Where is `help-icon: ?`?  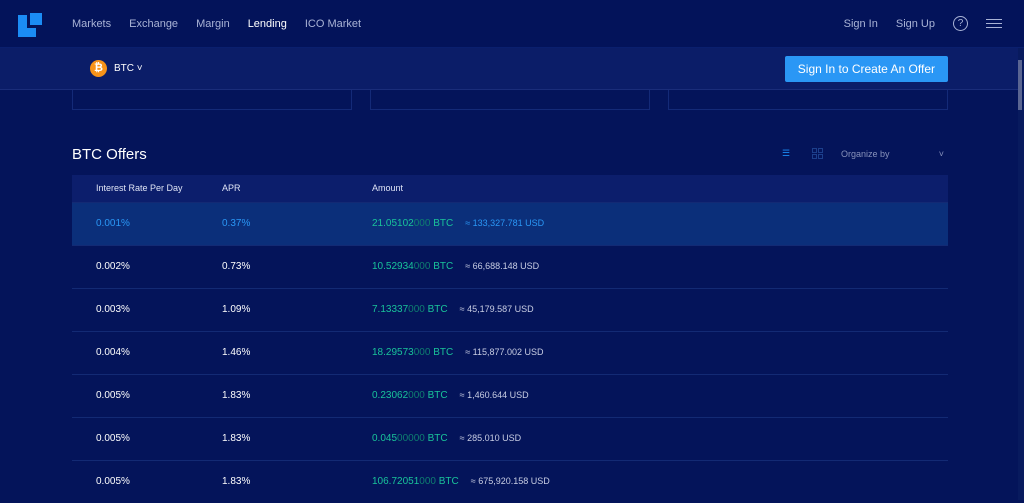
help-icon: ? is located at coordinates (960, 23).